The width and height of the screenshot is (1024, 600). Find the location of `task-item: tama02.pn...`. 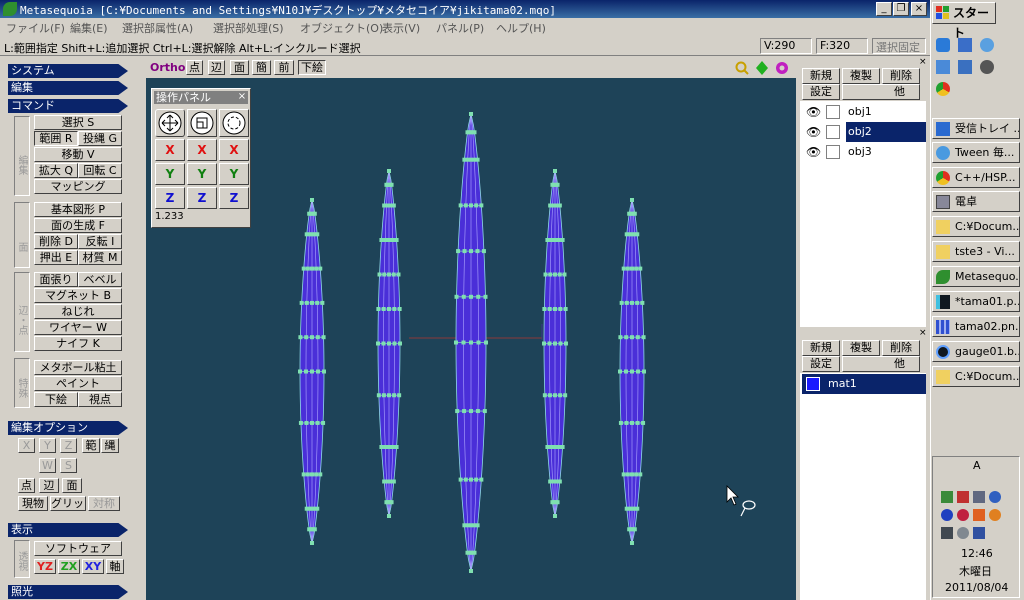

task-item: tama02.pn... is located at coordinates (976, 326).